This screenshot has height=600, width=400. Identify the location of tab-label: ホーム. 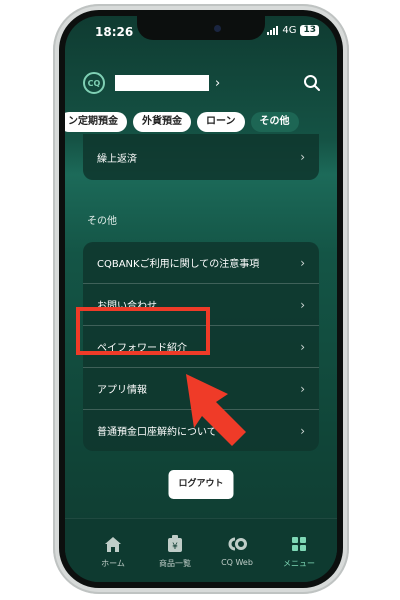
(113, 563).